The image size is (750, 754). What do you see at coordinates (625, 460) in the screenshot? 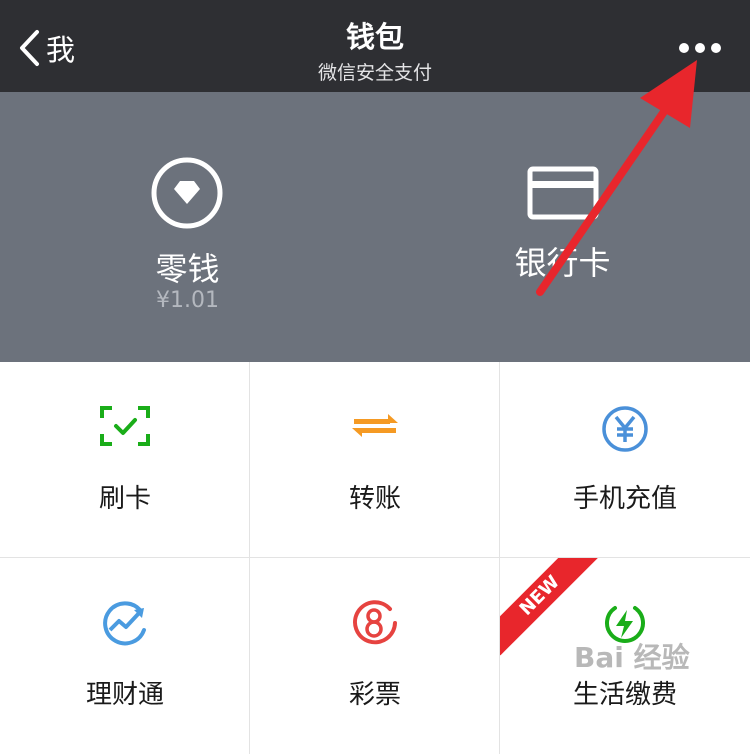
I see `service-mobile-topup: 手机充值` at bounding box center [625, 460].